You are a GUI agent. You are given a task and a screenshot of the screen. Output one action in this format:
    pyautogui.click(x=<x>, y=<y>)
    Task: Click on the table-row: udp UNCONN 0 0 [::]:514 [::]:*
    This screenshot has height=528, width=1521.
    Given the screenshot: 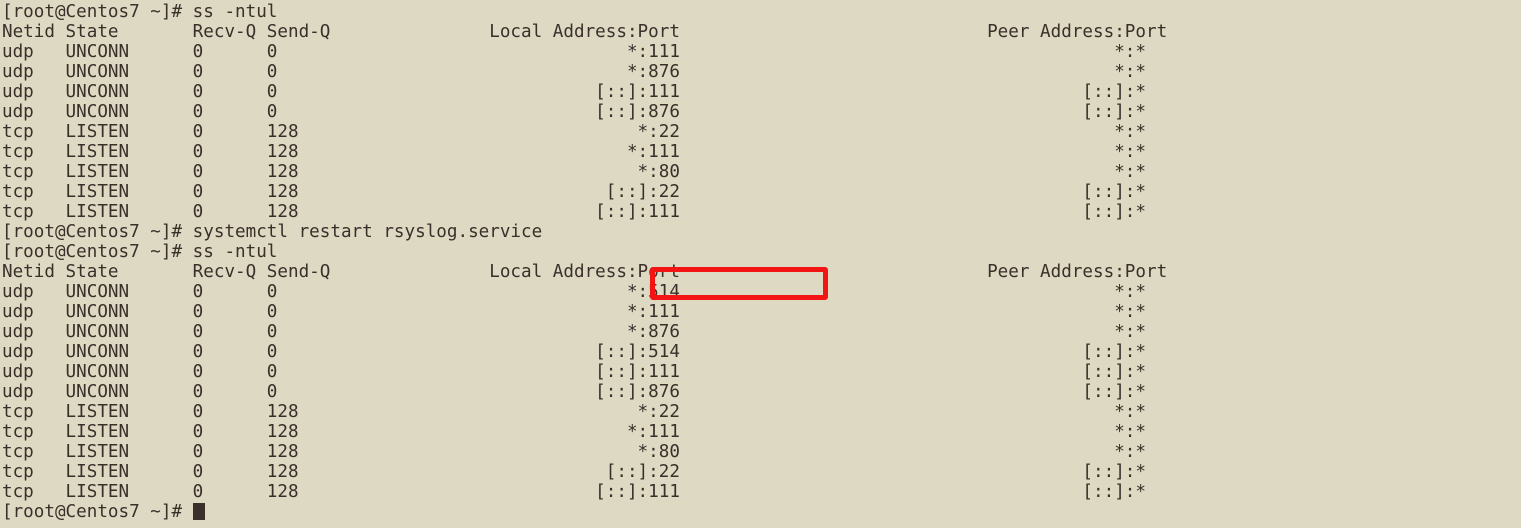 What is the action you would take?
    pyautogui.click(x=574, y=352)
    